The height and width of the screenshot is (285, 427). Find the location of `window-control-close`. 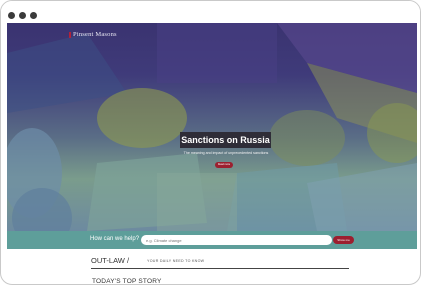

window-control-close is located at coordinates (11, 15).